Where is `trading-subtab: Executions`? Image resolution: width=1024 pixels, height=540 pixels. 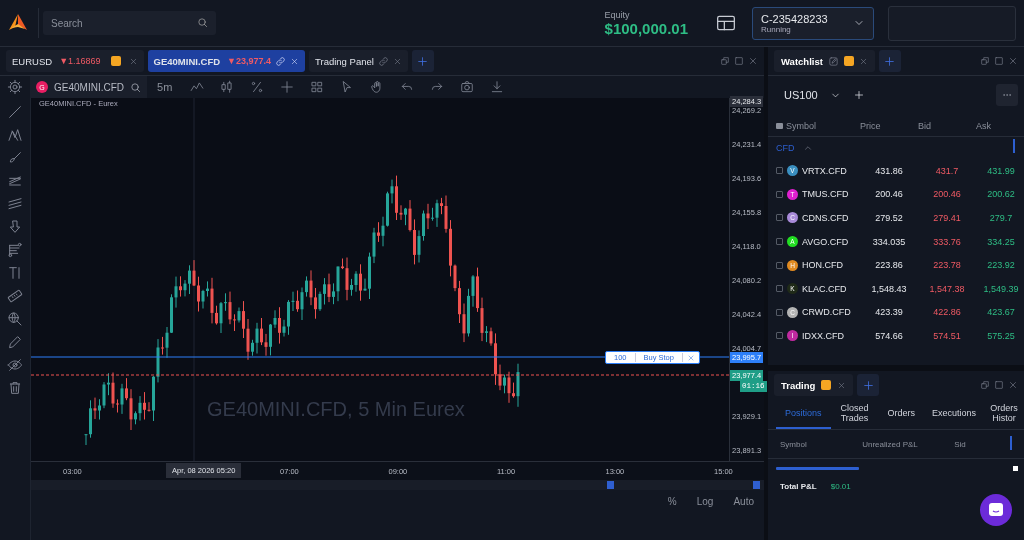 trading-subtab: Executions is located at coordinates (954, 414).